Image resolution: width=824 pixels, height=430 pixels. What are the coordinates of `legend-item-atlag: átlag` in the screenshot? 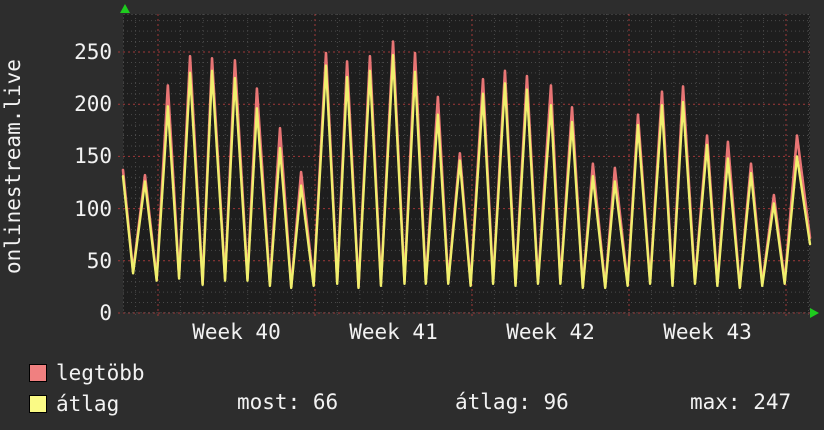 It's located at (74, 404).